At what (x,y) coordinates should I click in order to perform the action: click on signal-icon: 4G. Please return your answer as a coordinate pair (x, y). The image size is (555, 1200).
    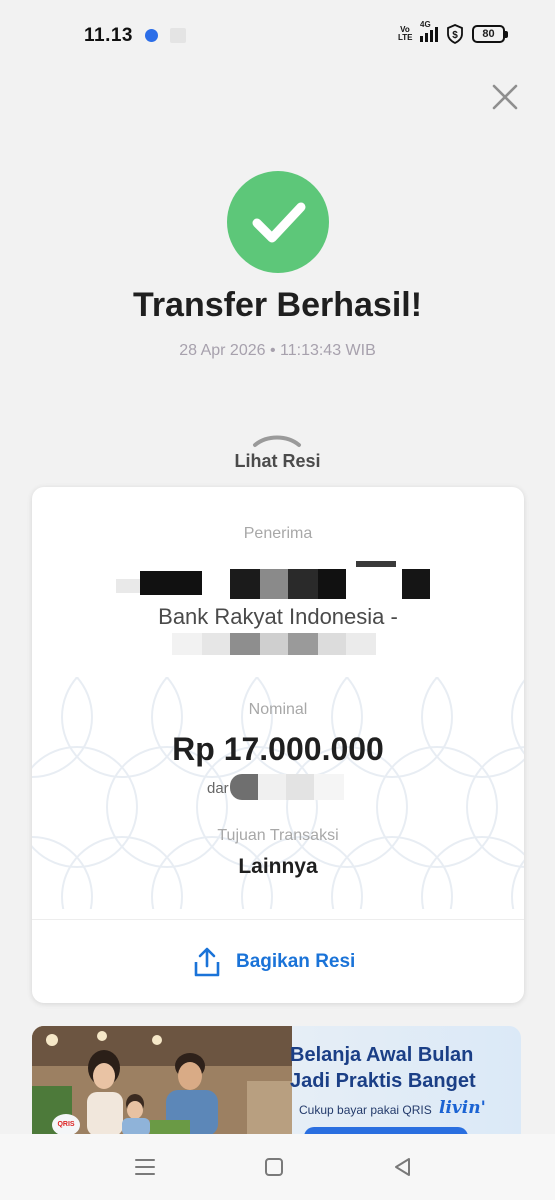
    Looking at the image, I should click on (429, 31).